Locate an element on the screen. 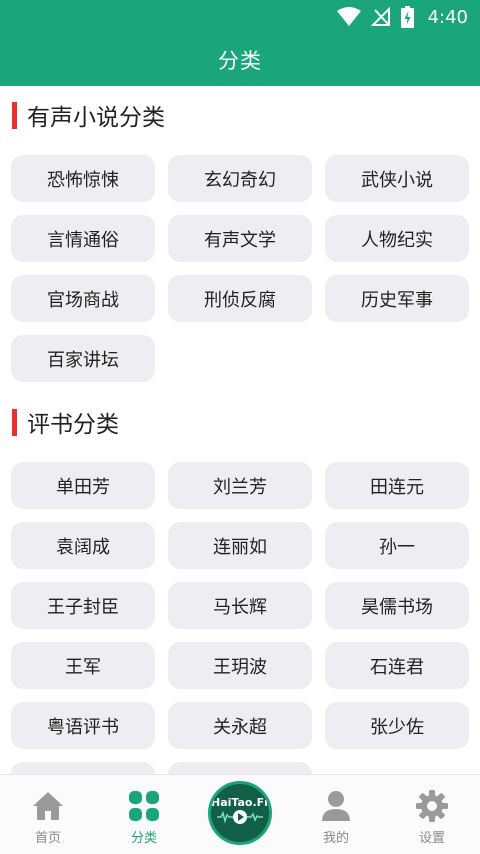 The height and width of the screenshot is (854, 480). clock: 4:40 is located at coordinates (447, 17).